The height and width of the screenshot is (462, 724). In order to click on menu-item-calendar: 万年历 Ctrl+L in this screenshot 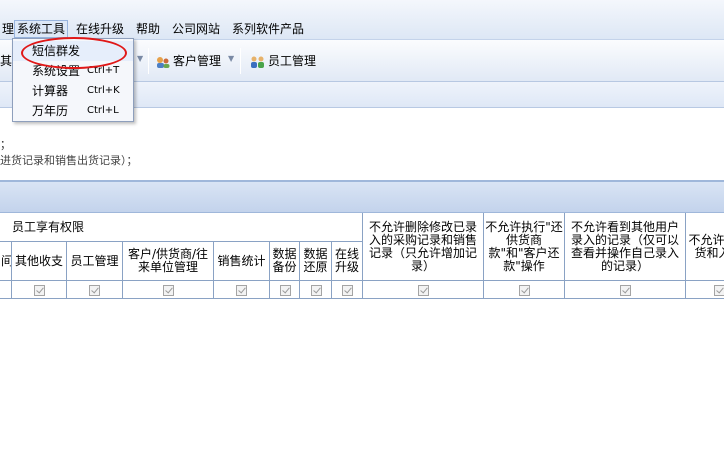, I will do `click(73, 111)`.